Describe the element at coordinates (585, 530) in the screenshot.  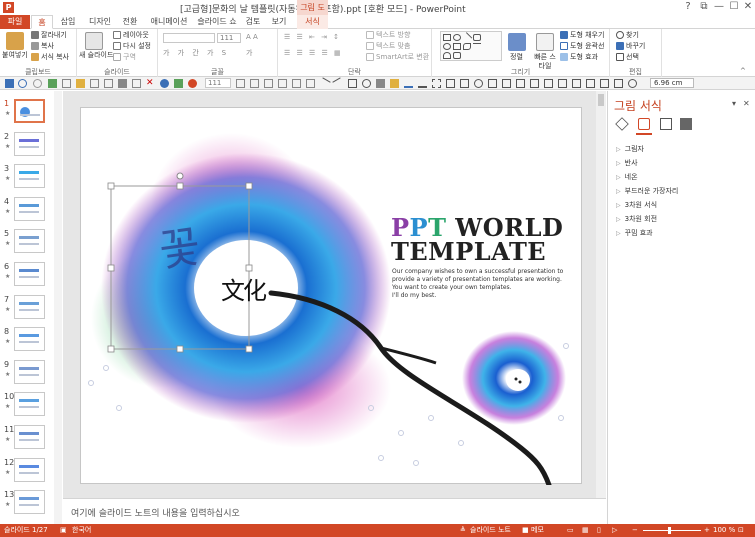
I see `slide-sorter-icon: ▦` at that location.